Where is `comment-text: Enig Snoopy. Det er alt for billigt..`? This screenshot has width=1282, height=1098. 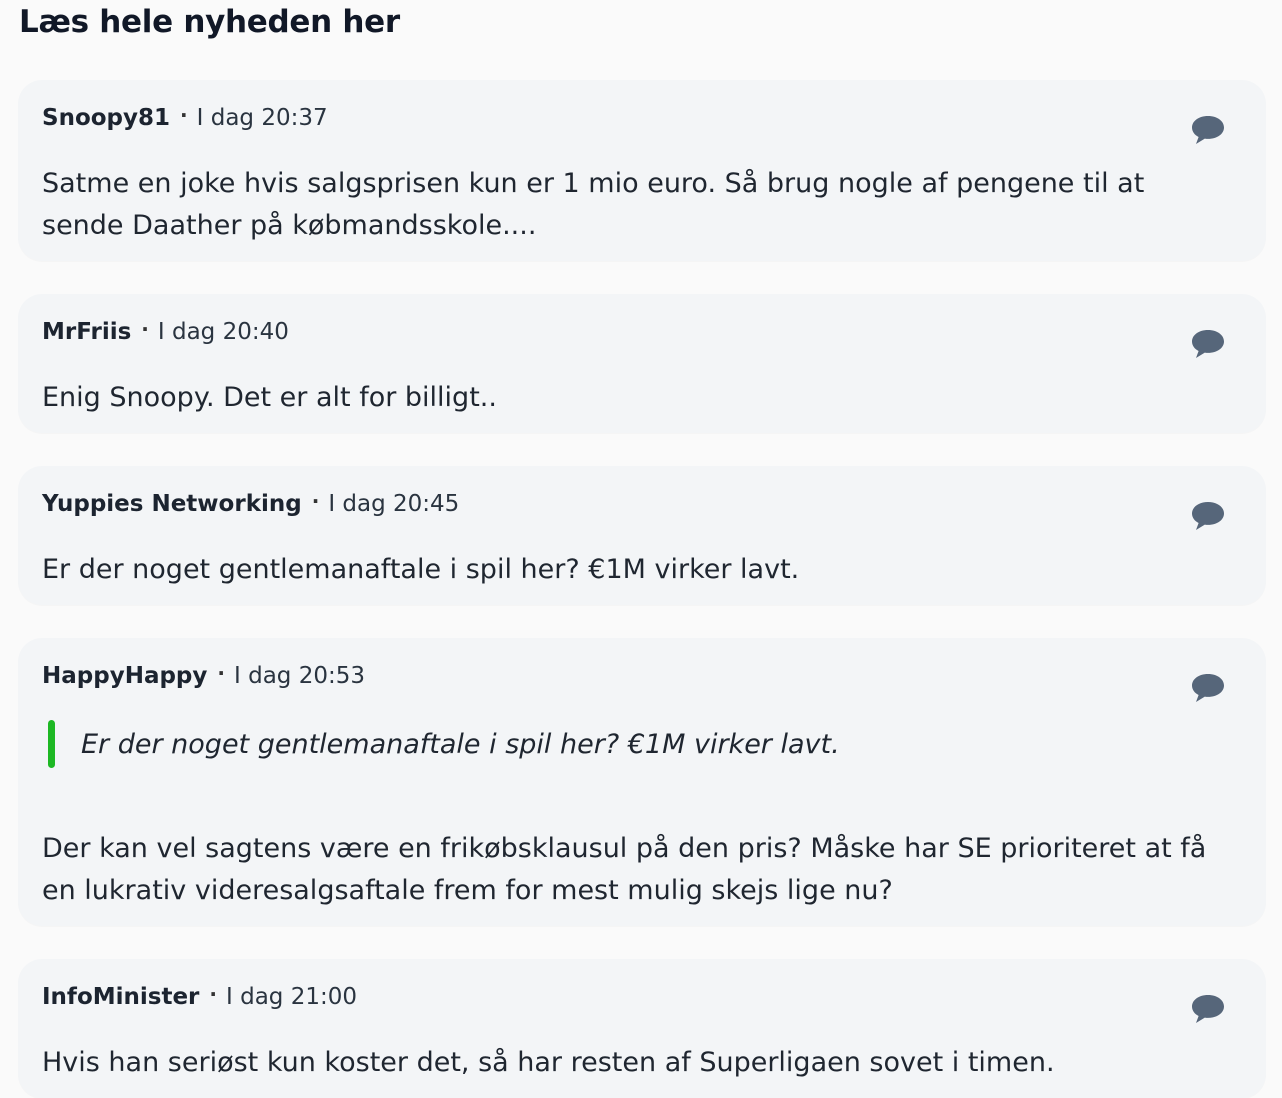 comment-text: Enig Snoopy. Det er alt for billigt.. is located at coordinates (269, 397).